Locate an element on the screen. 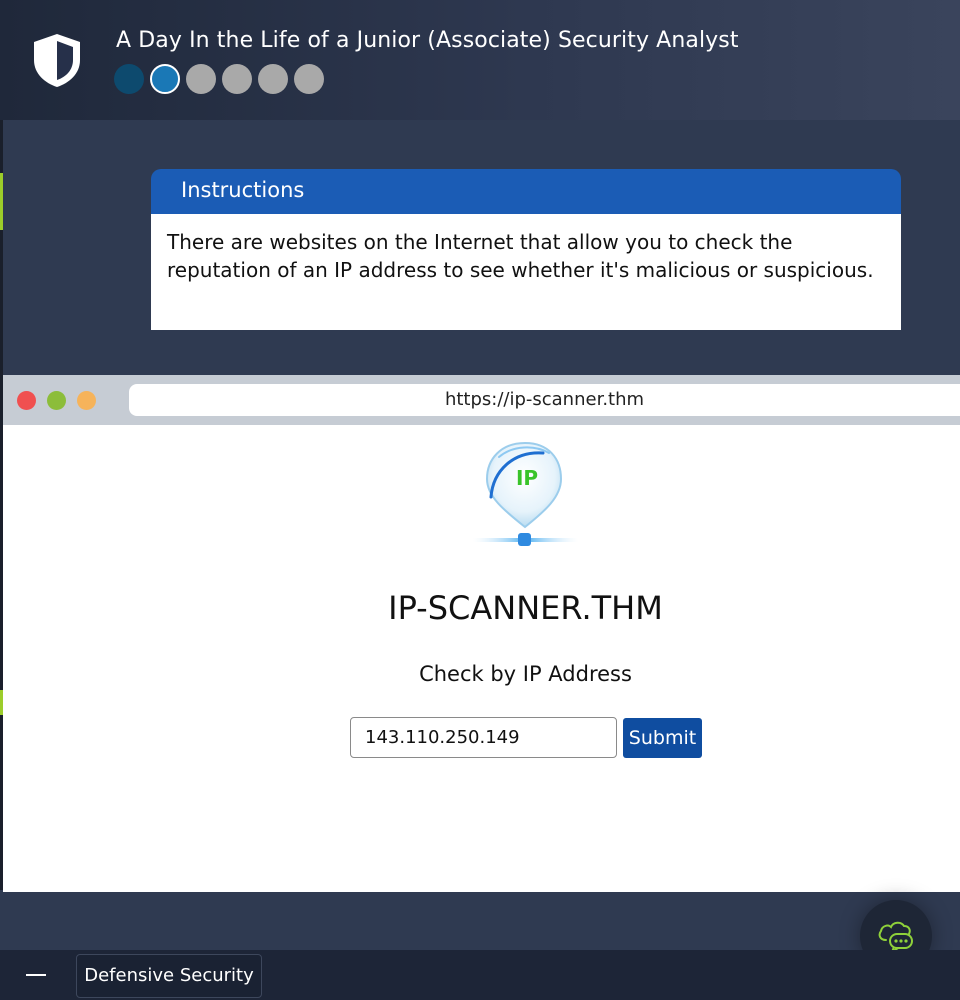 The image size is (960, 1000). logo-ip-text: IP is located at coordinates (527, 478).